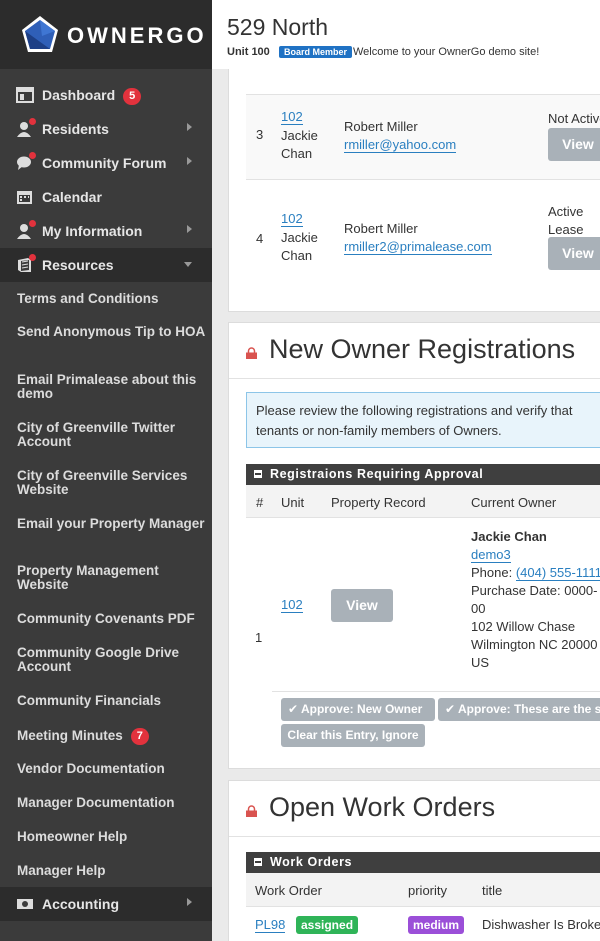 The height and width of the screenshot is (941, 600). I want to click on address-line: Wilmington NC 20000, so click(534, 644).